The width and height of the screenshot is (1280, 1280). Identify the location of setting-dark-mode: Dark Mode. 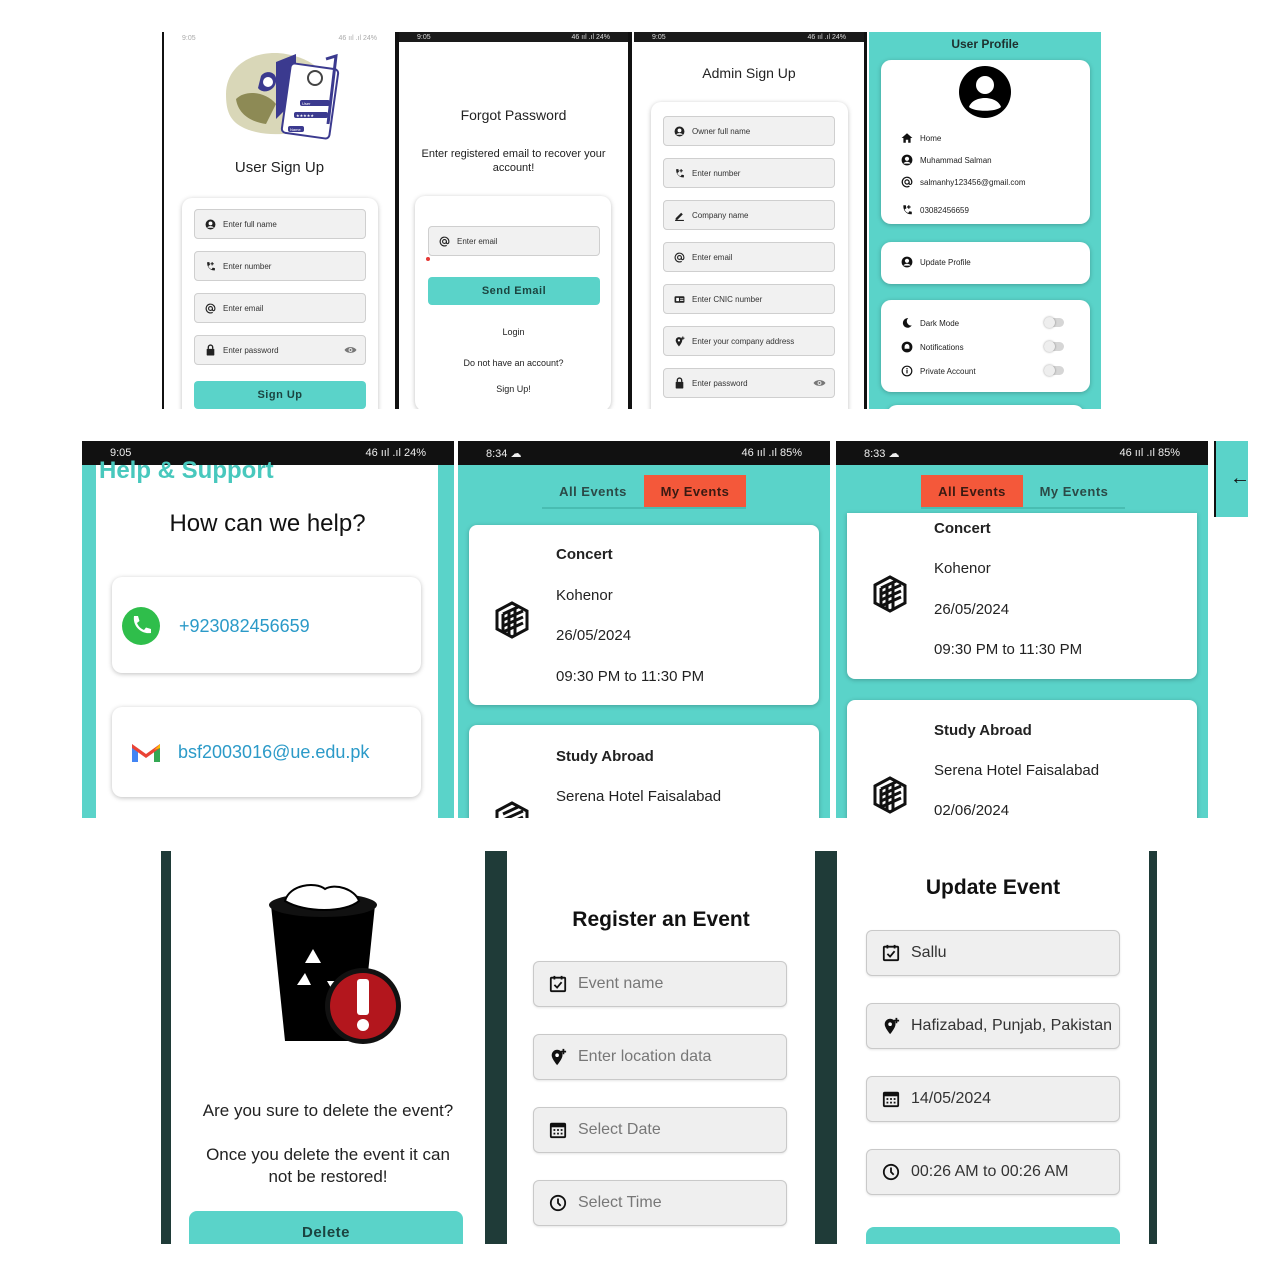
(929, 323).